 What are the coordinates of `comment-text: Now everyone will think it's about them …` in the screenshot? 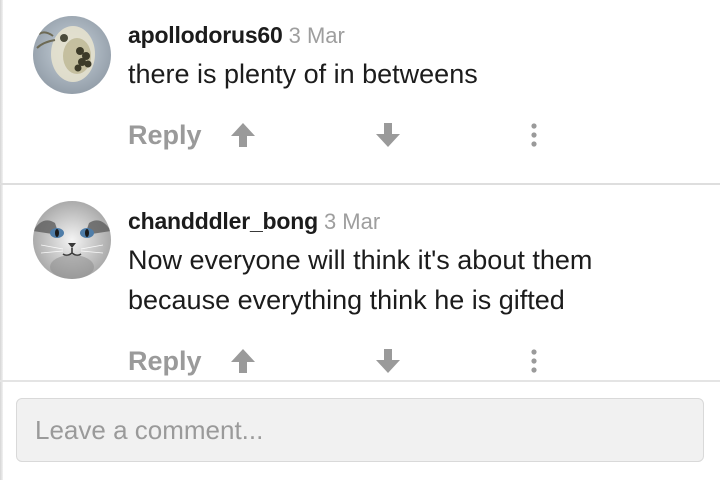 It's located at (360, 280).